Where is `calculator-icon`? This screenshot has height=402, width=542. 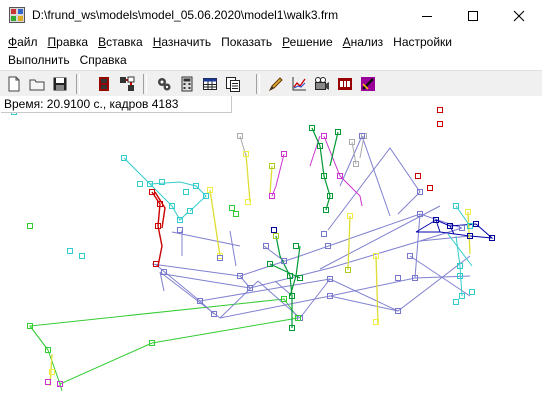 calculator-icon is located at coordinates (187, 84).